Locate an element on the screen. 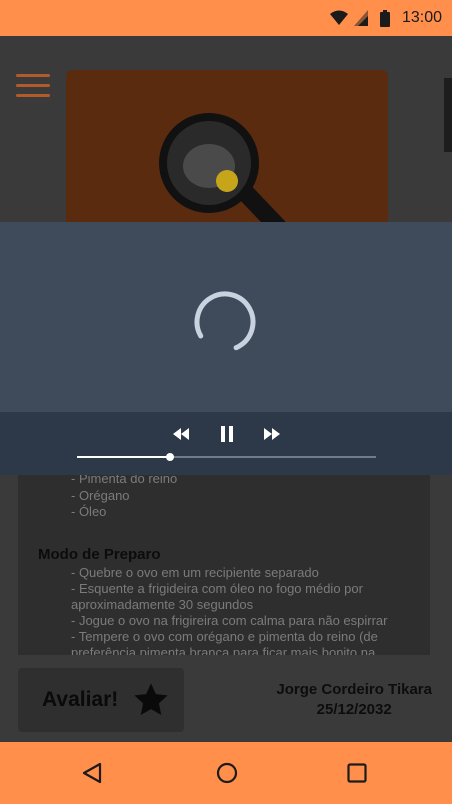 The height and width of the screenshot is (804, 452). seek-thumb is located at coordinates (169, 457).